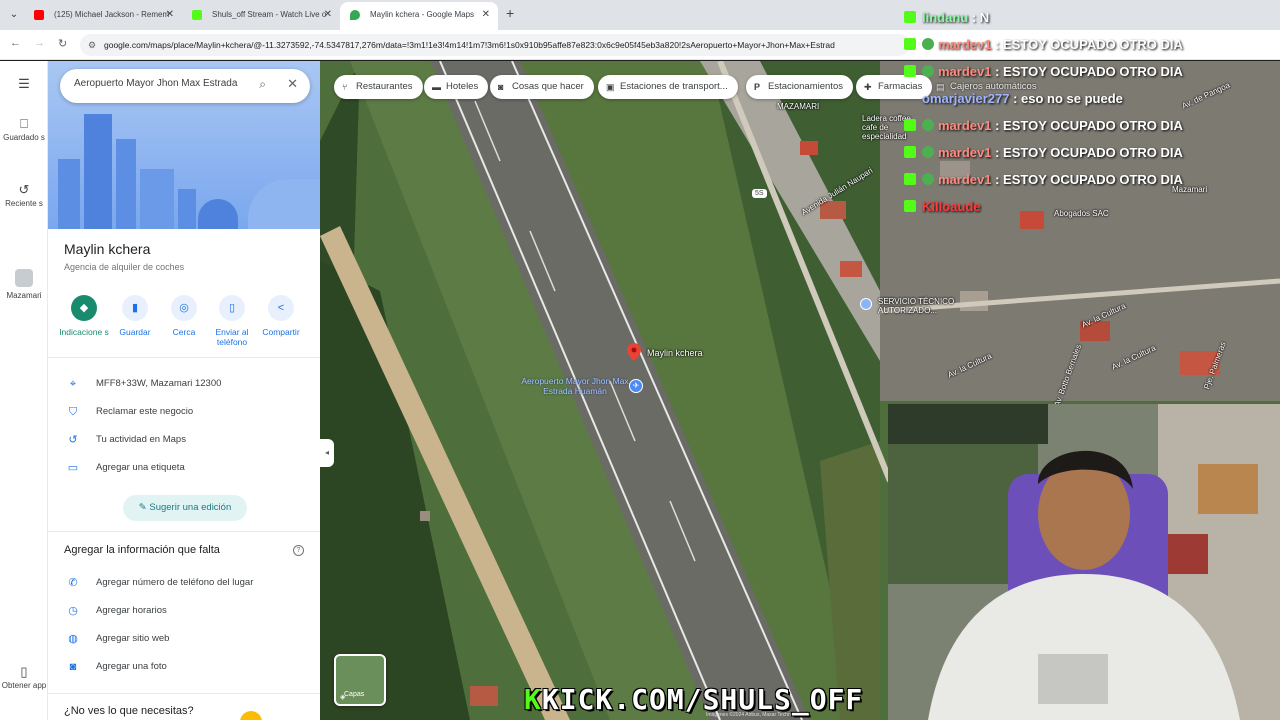 The height and width of the screenshot is (720, 1280). I want to click on parking-icon: P, so click(757, 87).